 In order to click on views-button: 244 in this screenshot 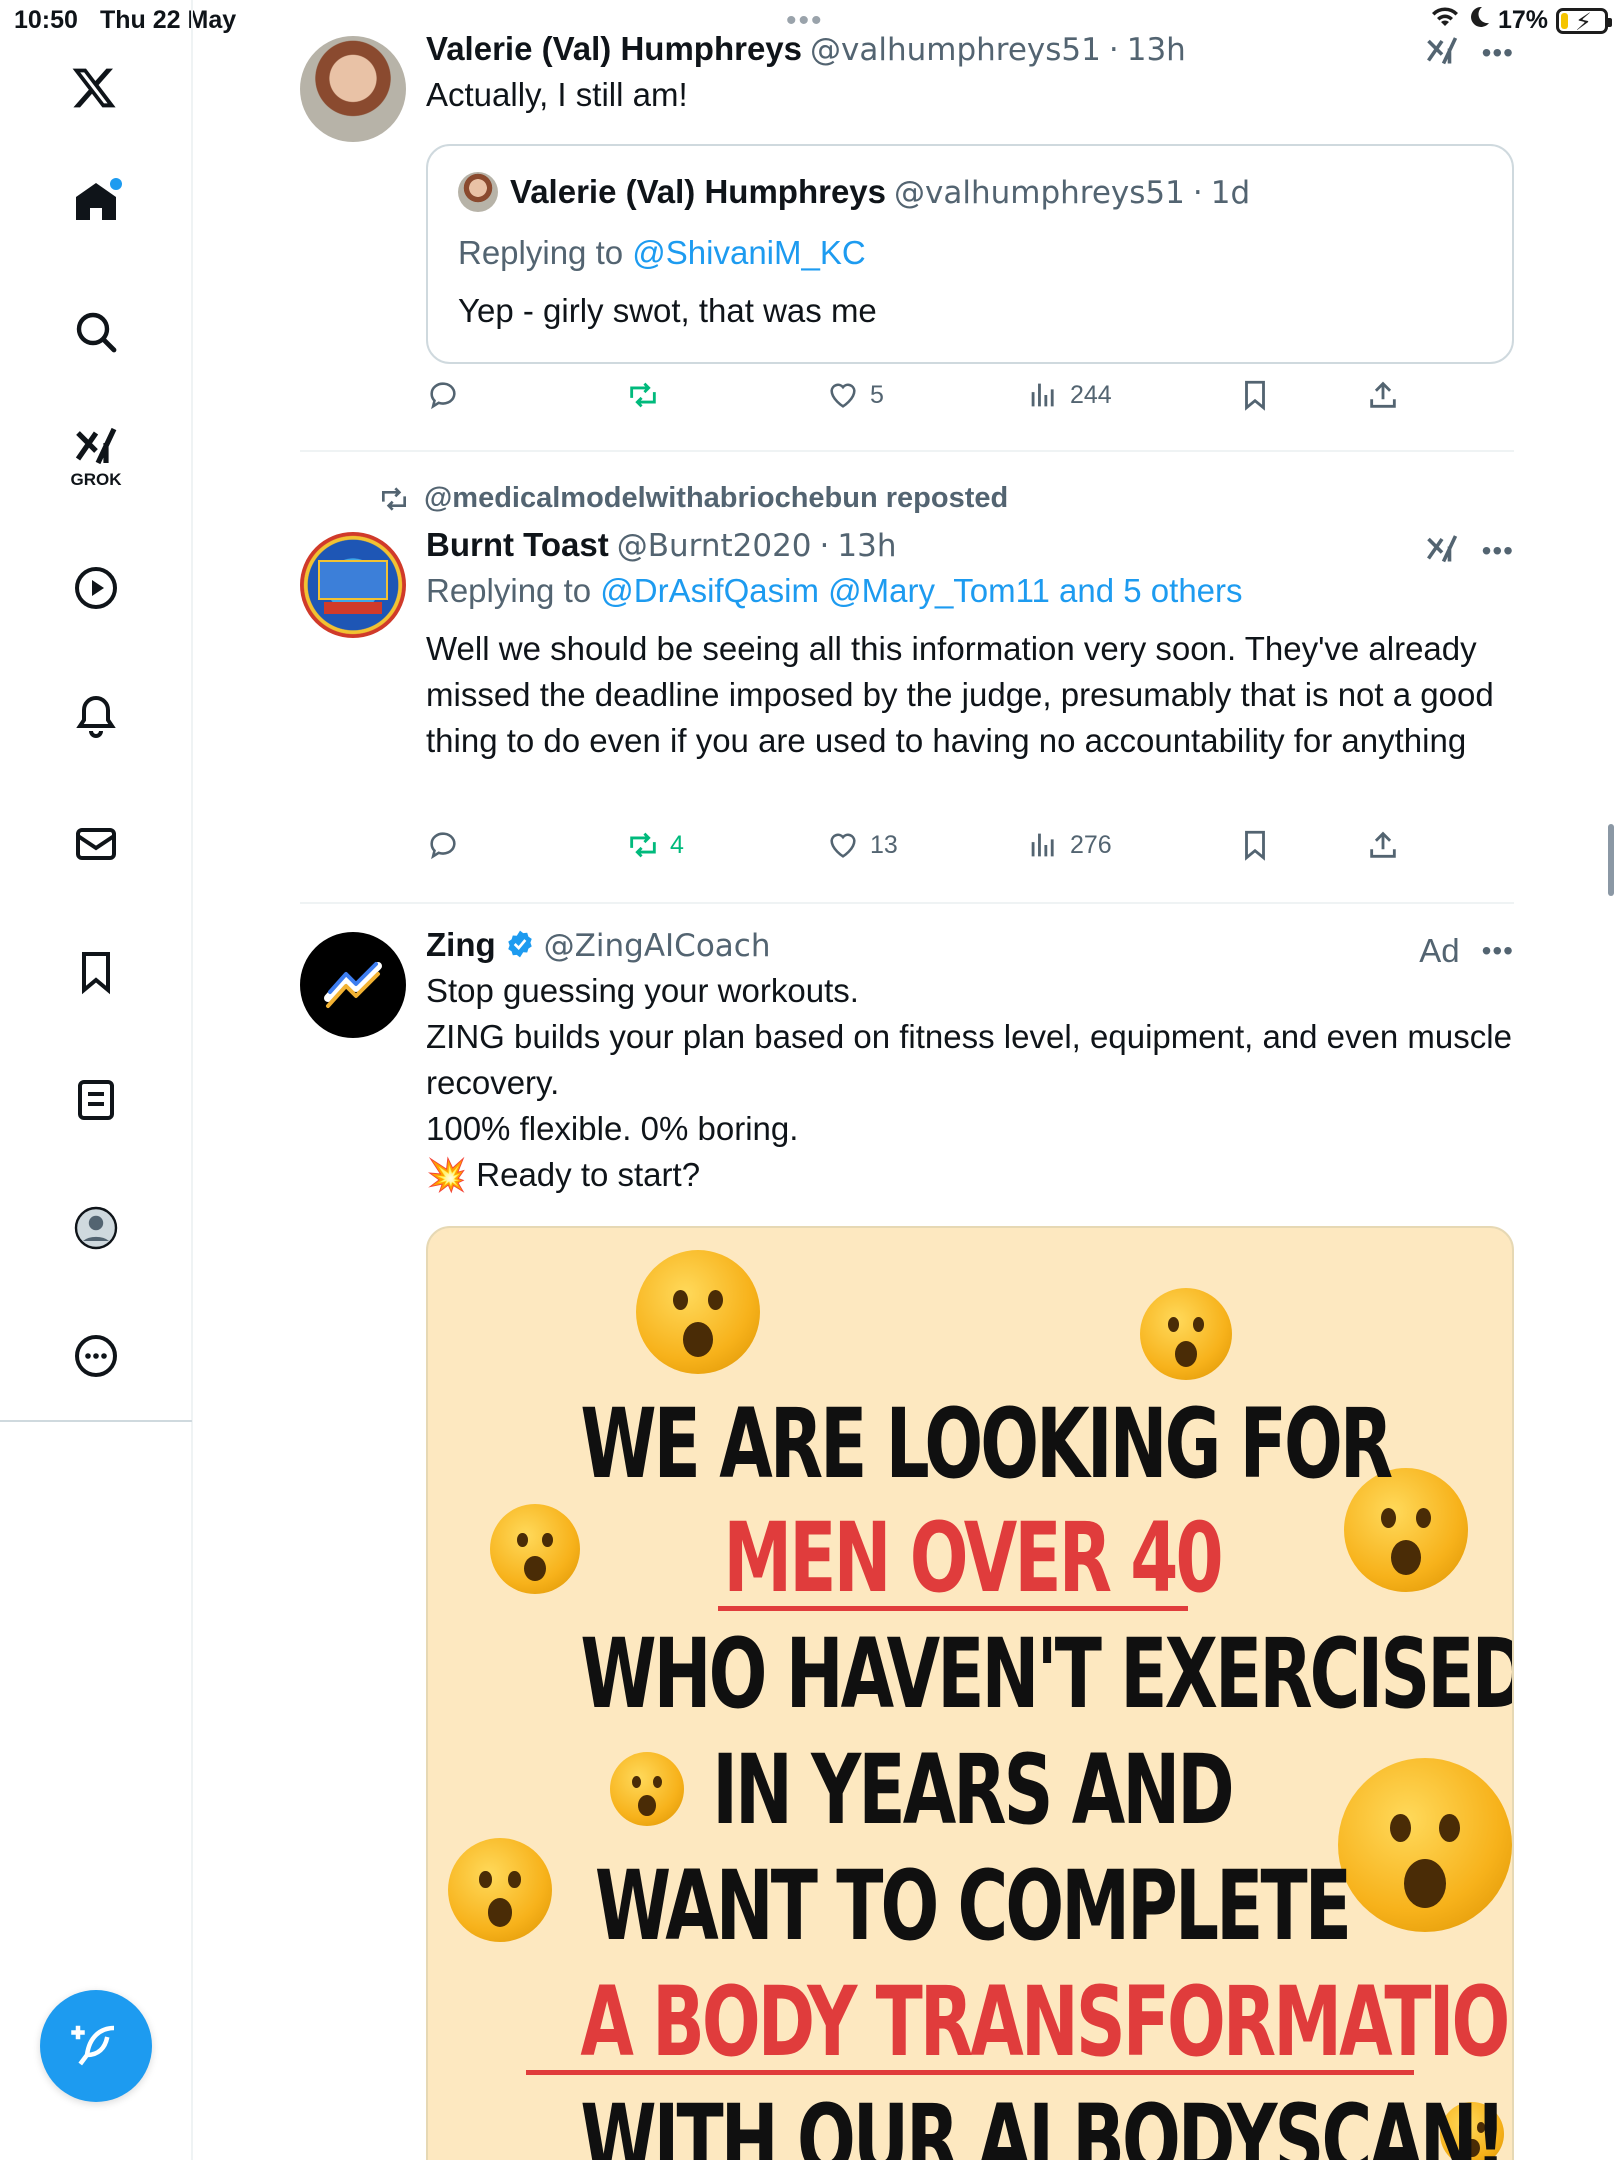, I will do `click(1069, 395)`.